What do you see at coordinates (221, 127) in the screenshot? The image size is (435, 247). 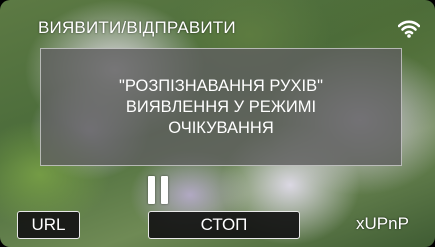 I see `message-line-3: ОЧІКУВАННЯ` at bounding box center [221, 127].